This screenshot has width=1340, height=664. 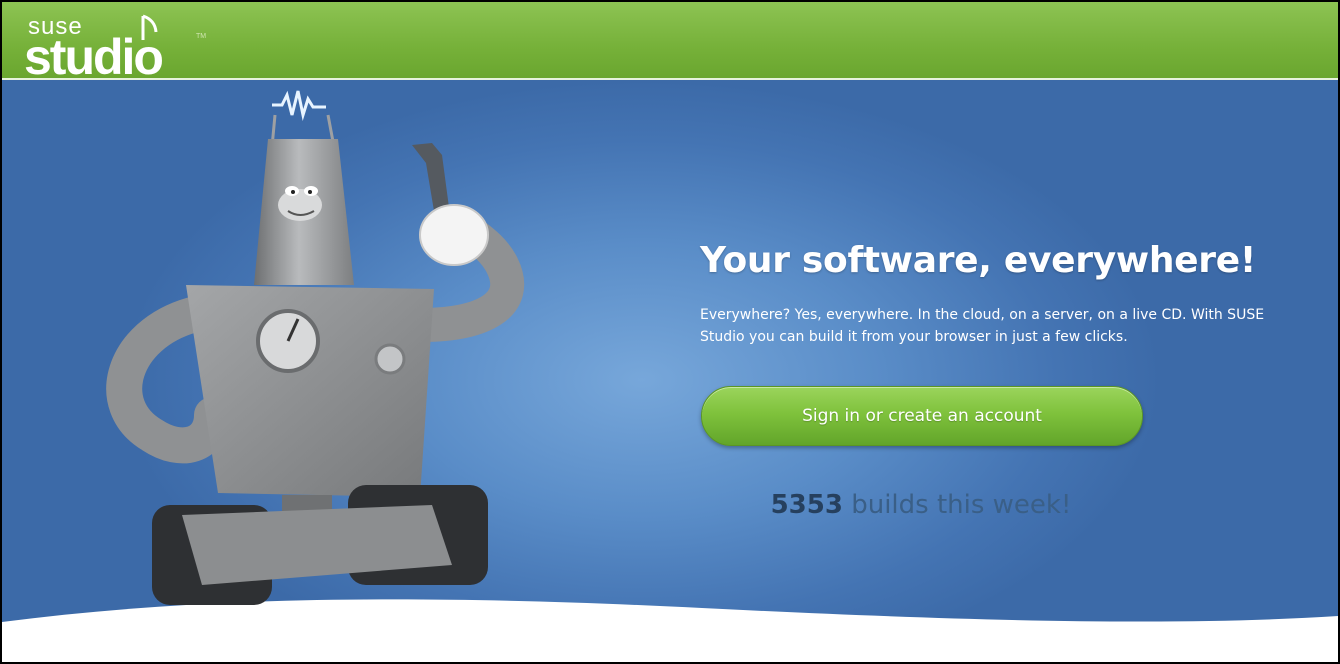 I want to click on hero-headline: Your software, everywhere!, so click(x=978, y=260).